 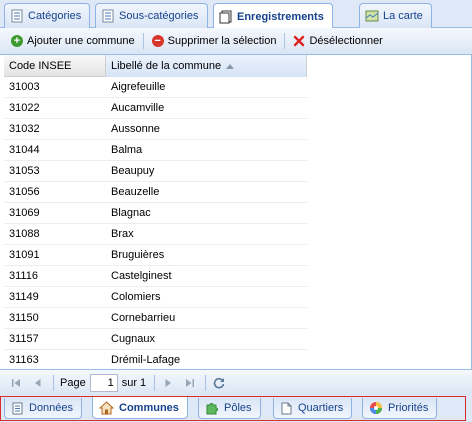 What do you see at coordinates (157, 41) in the screenshot?
I see `minus-icon: −` at bounding box center [157, 41].